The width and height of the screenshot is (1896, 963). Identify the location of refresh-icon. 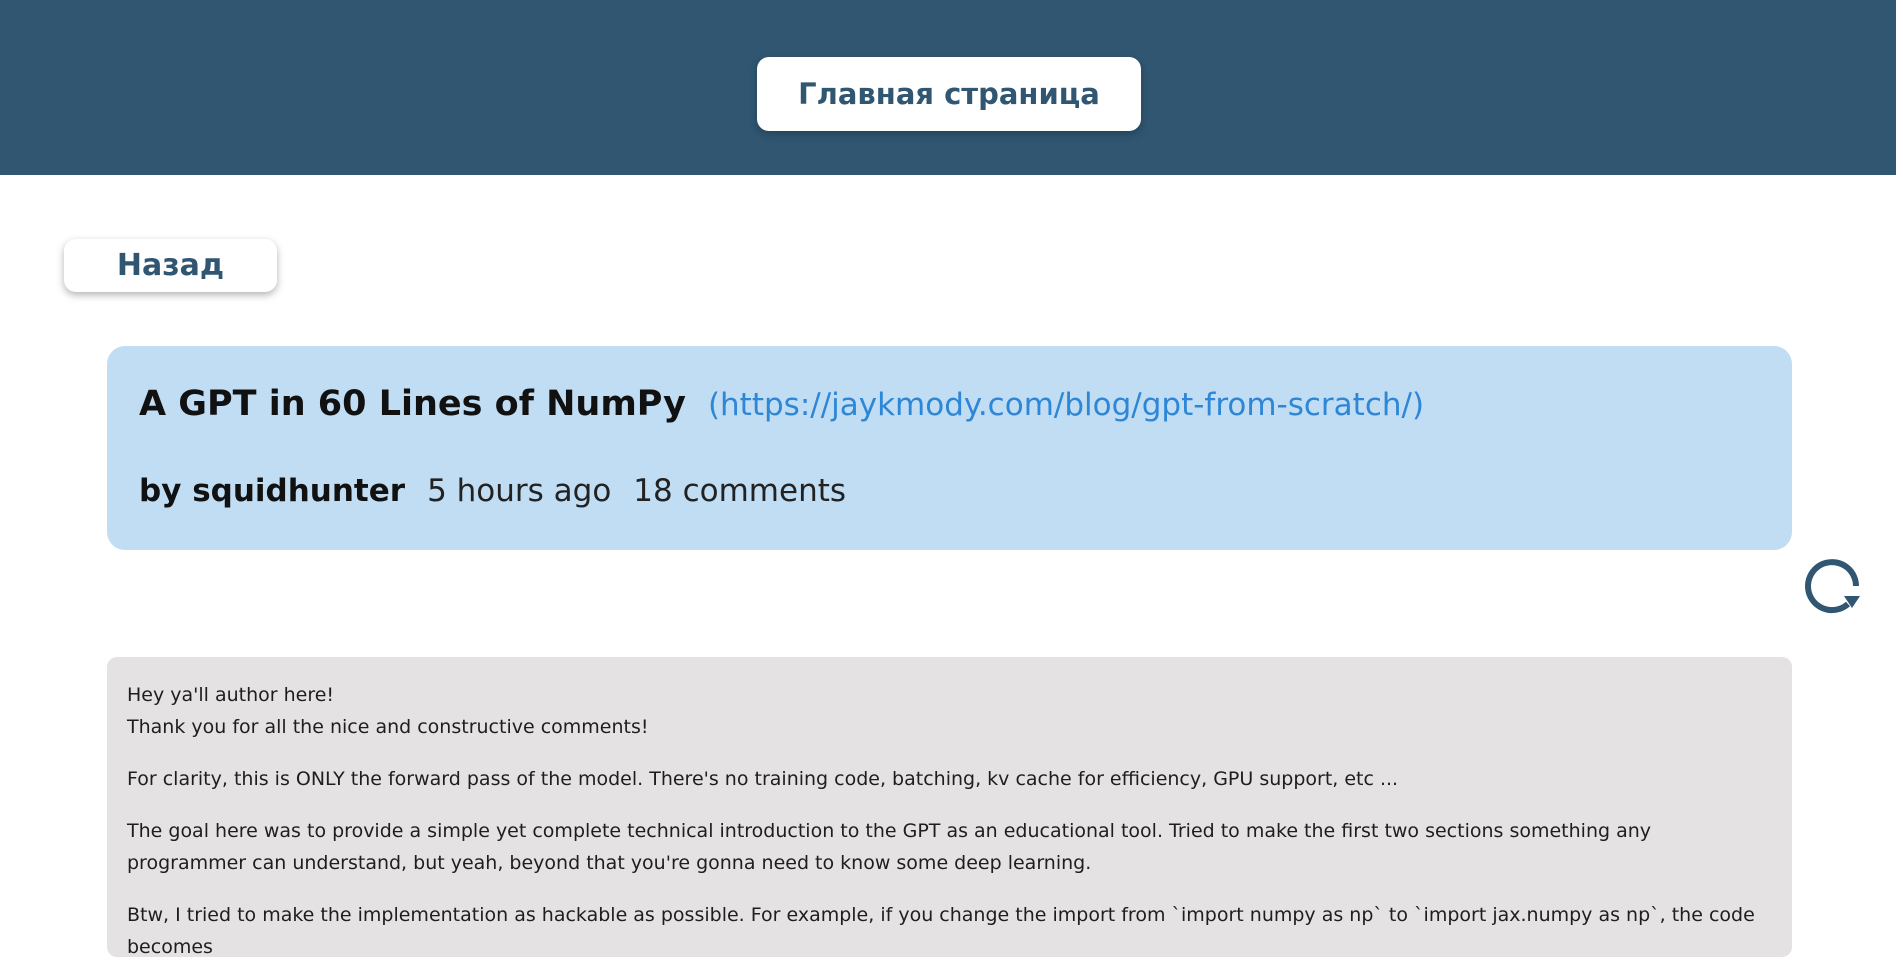
(1836, 584).